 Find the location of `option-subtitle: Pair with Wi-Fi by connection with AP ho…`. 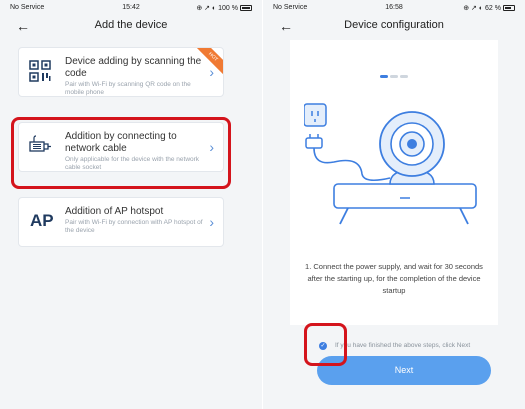

option-subtitle: Pair with Wi-Fi by connection with AP ho… is located at coordinates (134, 226).